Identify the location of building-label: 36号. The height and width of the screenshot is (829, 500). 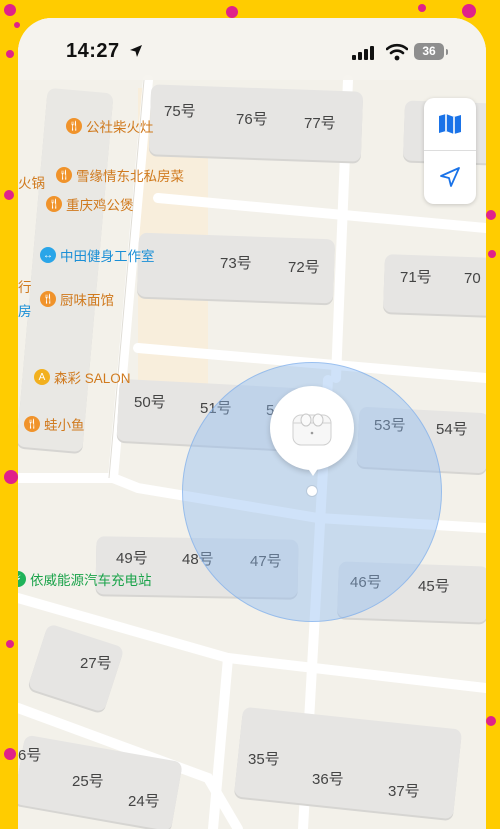
(328, 779).